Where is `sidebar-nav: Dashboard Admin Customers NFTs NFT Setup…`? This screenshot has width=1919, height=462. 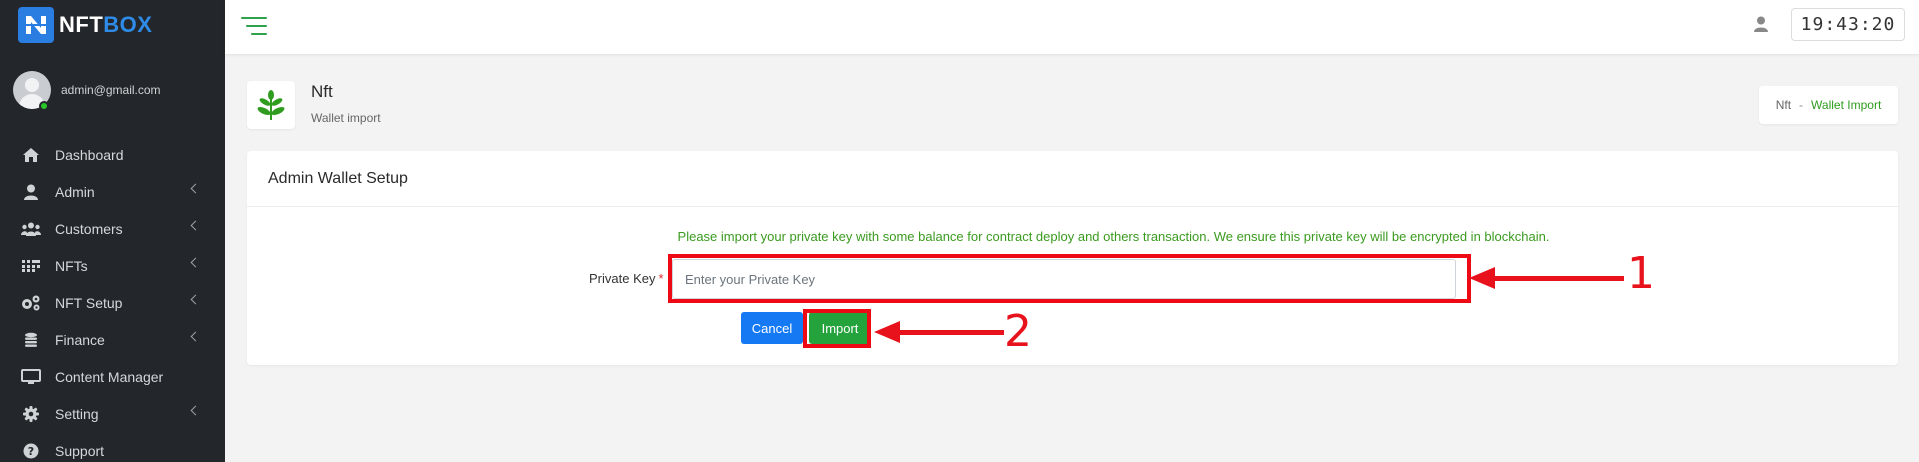 sidebar-nav: Dashboard Admin Customers NFTs NFT Setup… is located at coordinates (112, 296).